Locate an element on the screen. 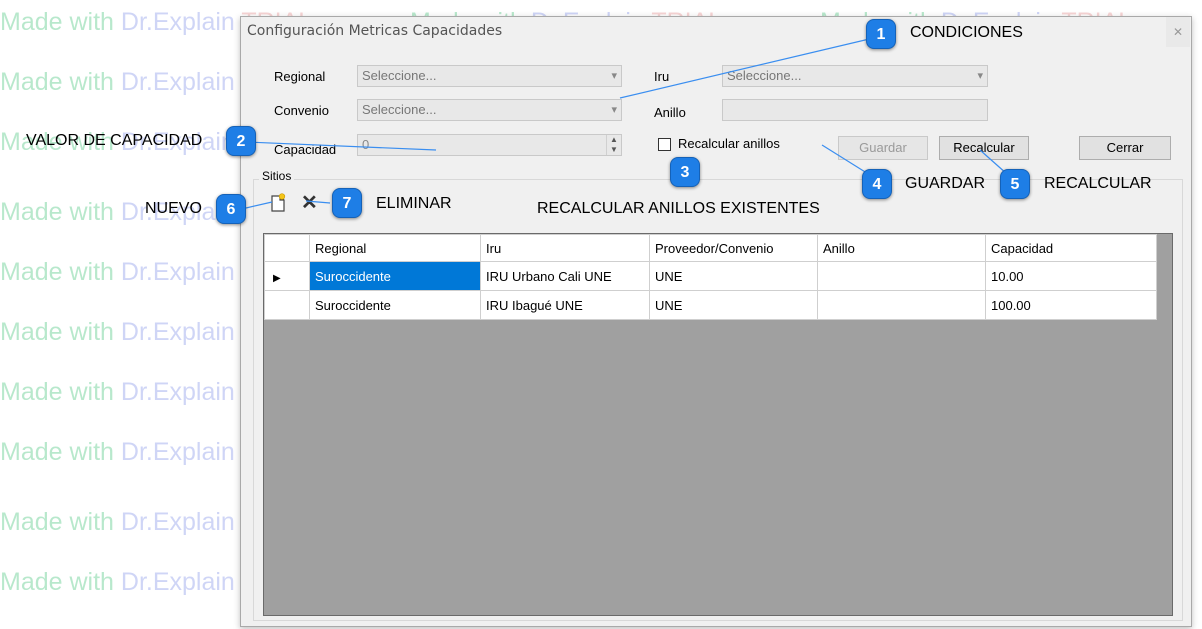 Image resolution: width=1202 pixels, height=629 pixels. capacidad-value: 0 is located at coordinates (366, 144).